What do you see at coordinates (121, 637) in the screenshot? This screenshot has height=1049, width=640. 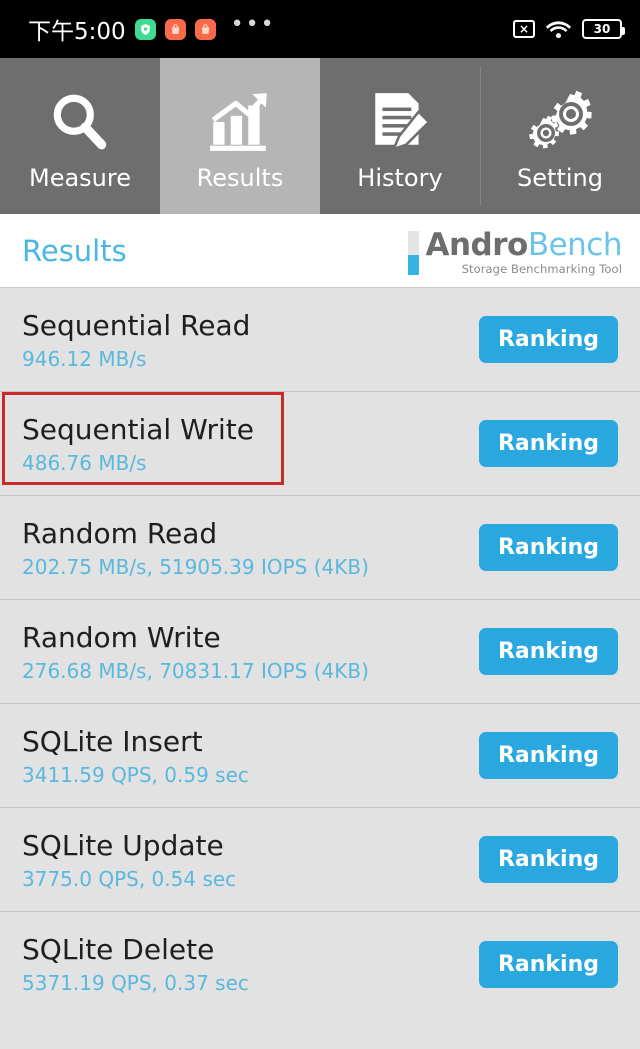 I see `result-title: Random Write` at bounding box center [121, 637].